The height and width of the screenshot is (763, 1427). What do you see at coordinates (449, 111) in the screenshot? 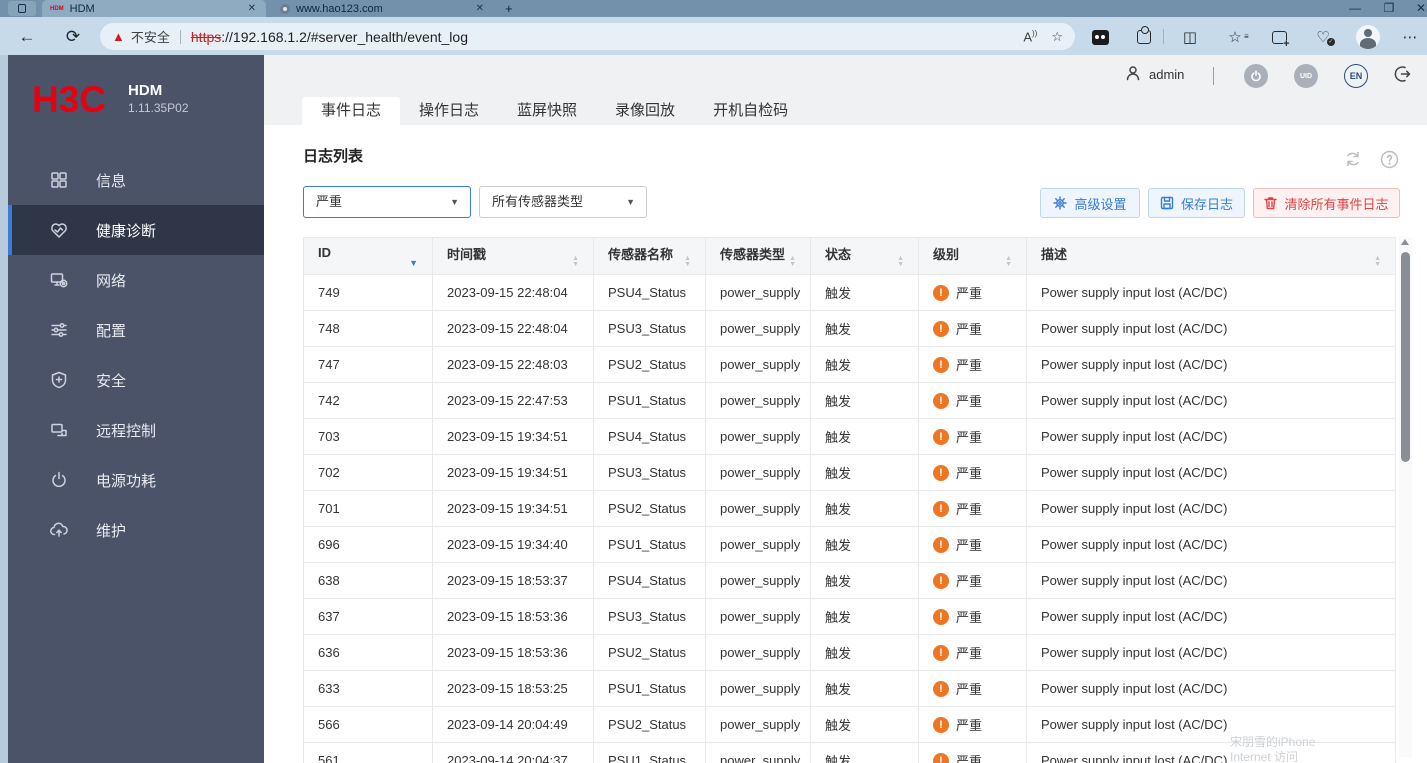
I see `tab-operation-log: 操作日志` at bounding box center [449, 111].